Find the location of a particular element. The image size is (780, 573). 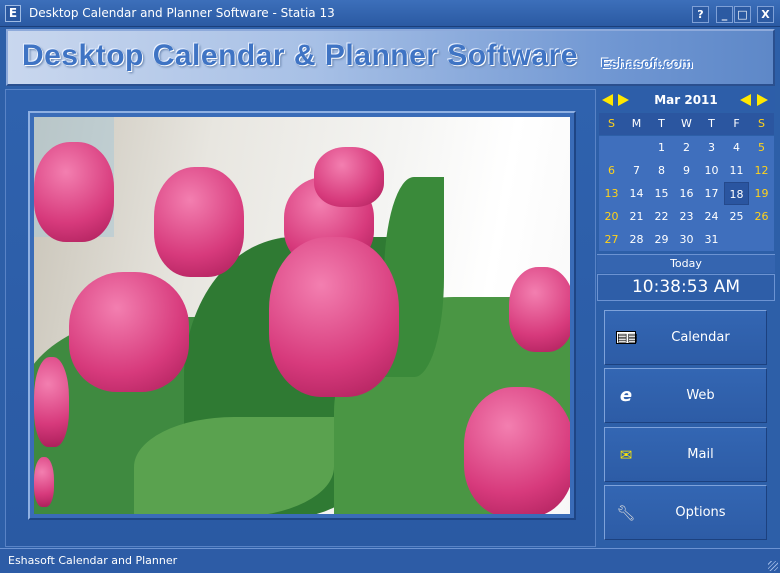

date-cell: 11 is located at coordinates (736, 170).